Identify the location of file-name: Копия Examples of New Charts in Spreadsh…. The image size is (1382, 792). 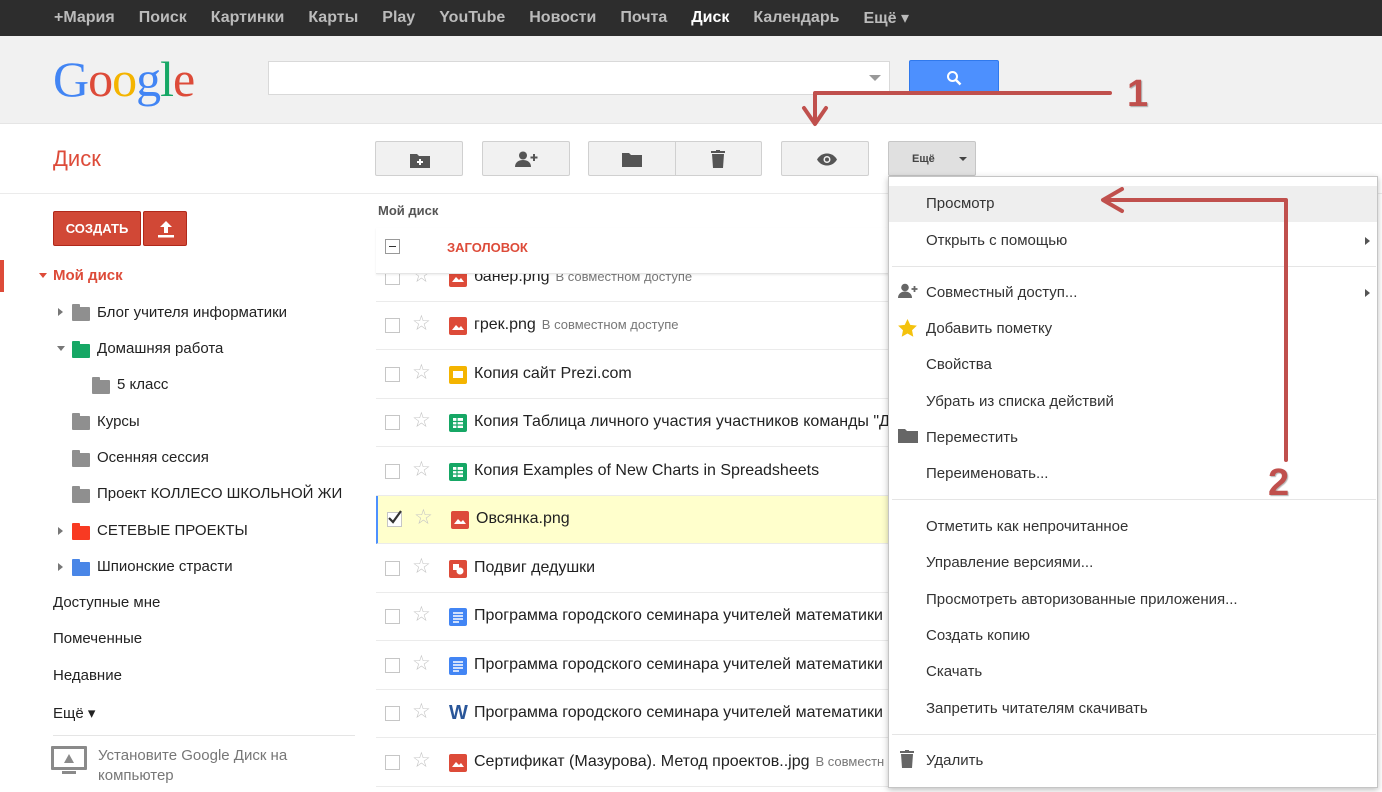
(646, 471).